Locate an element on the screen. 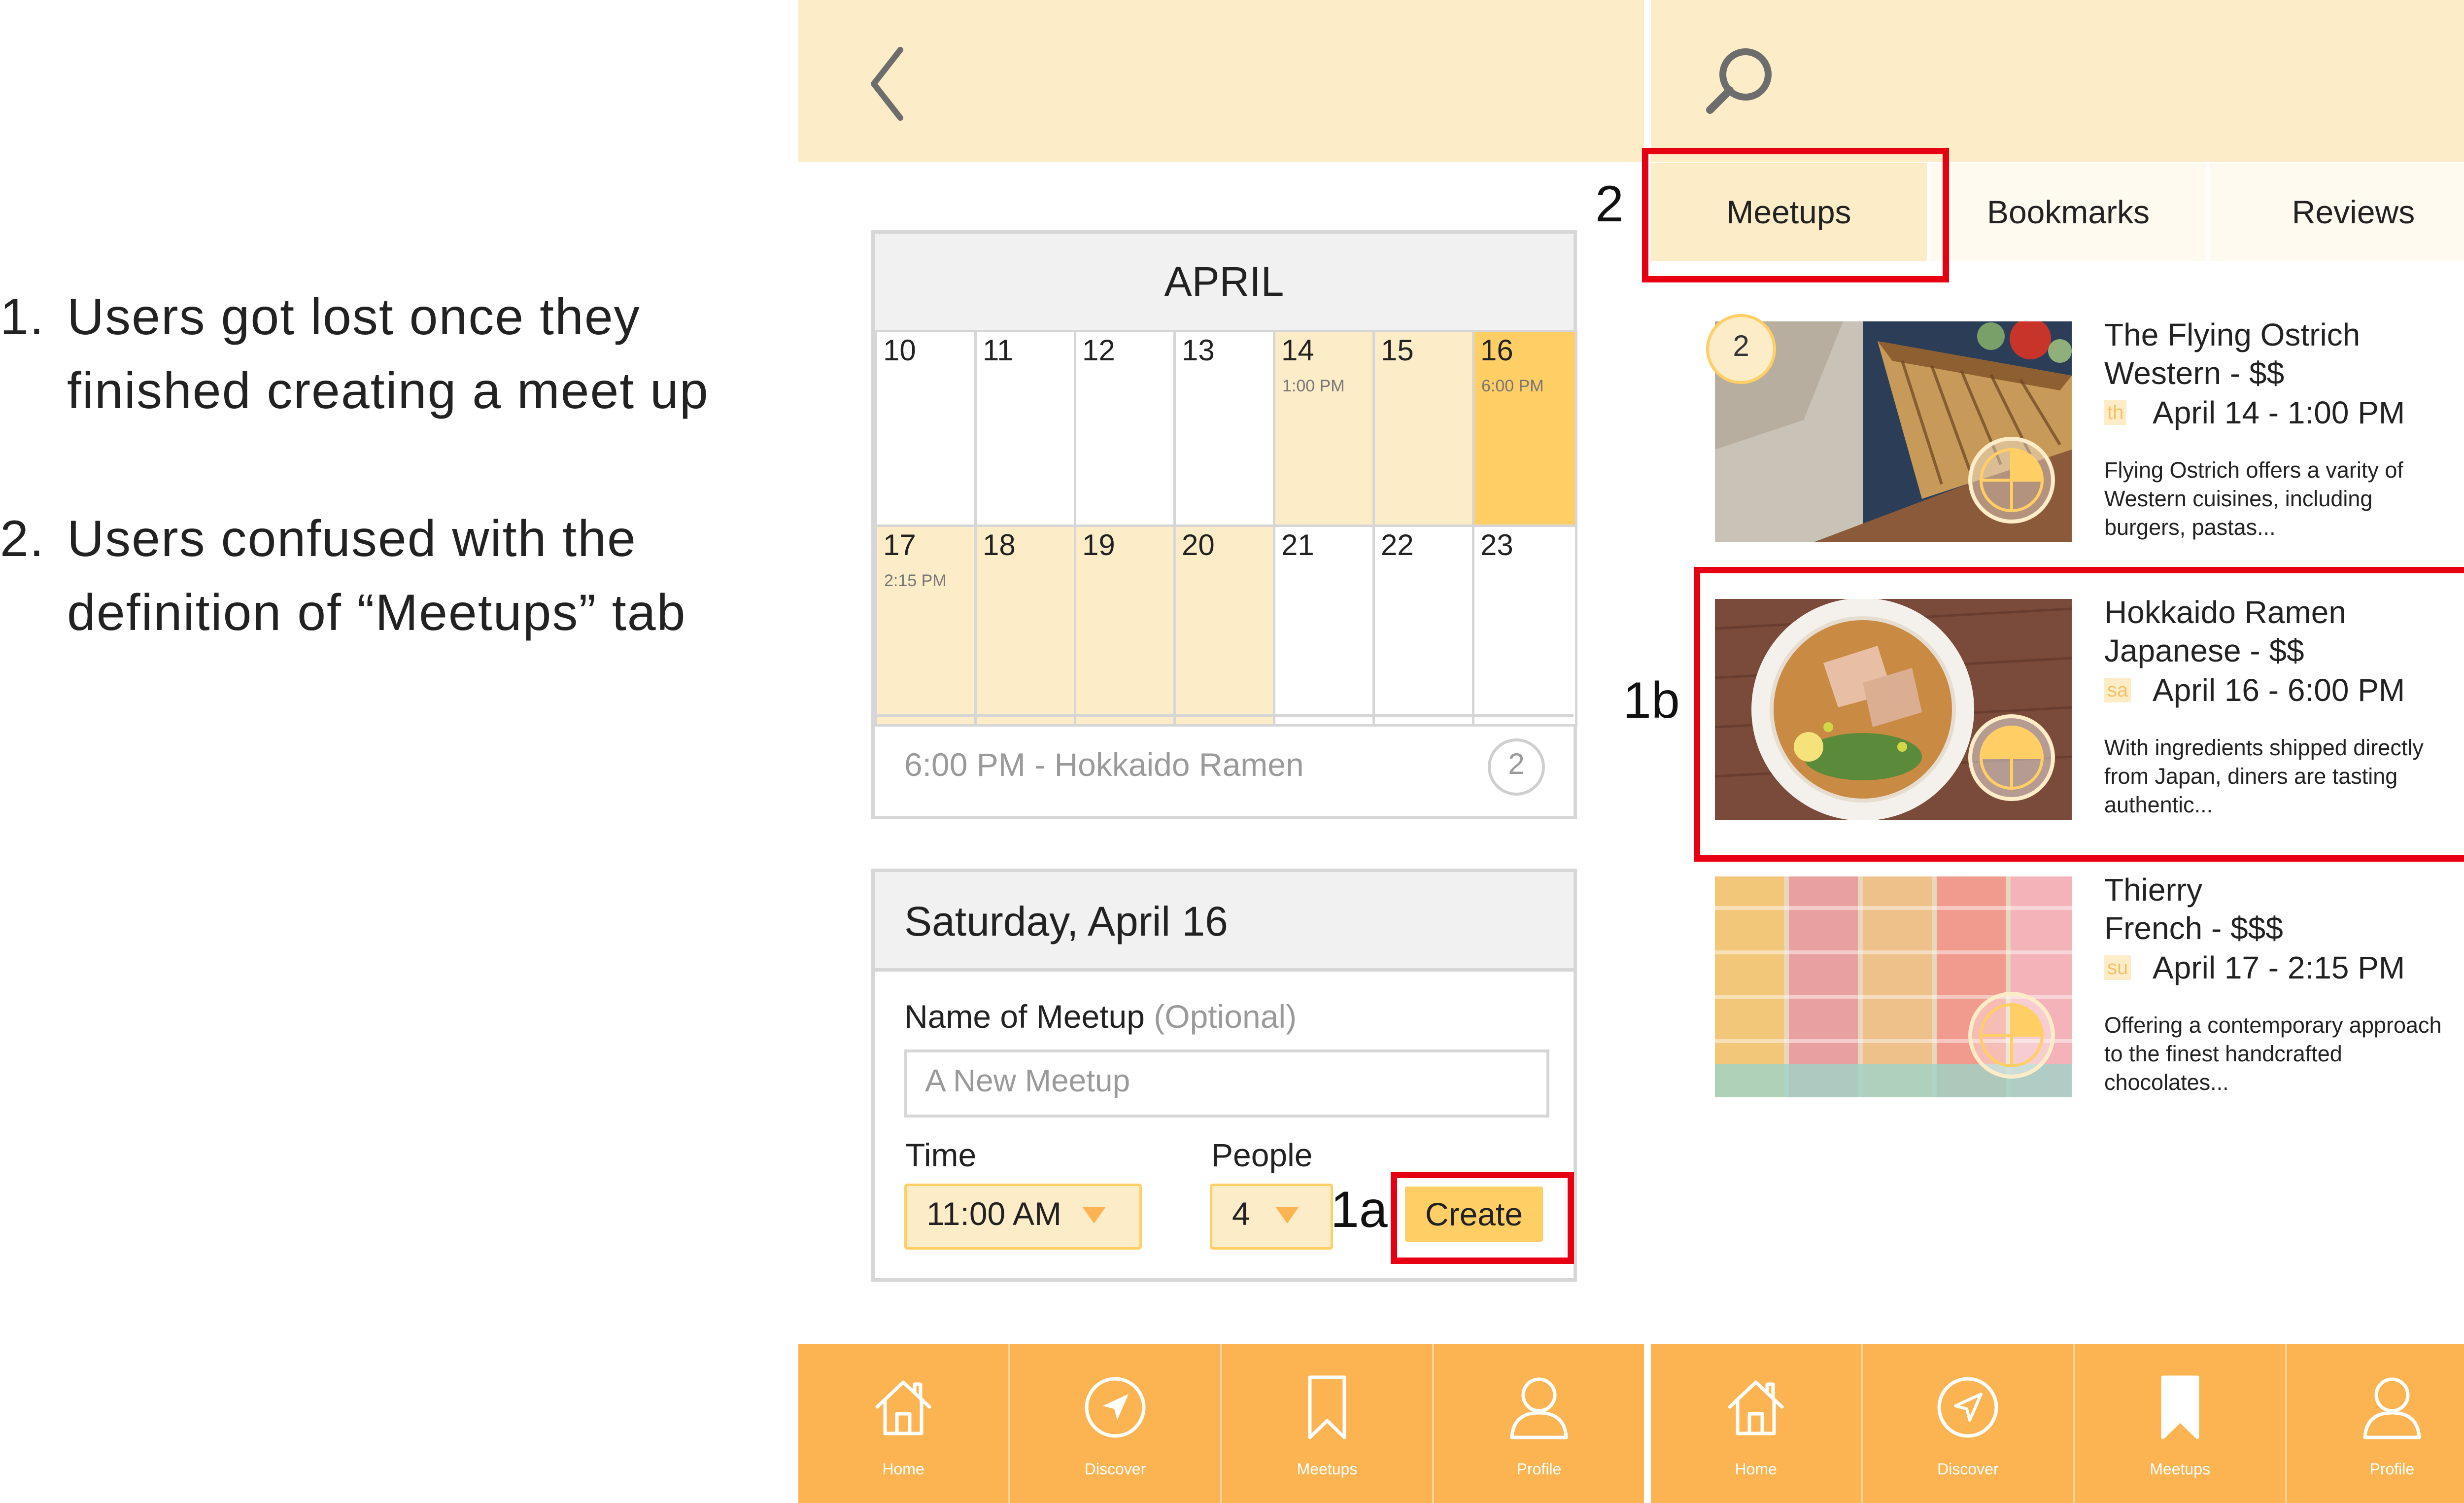 The image size is (2464, 1503). calendar-day: 10 is located at coordinates (928, 431).